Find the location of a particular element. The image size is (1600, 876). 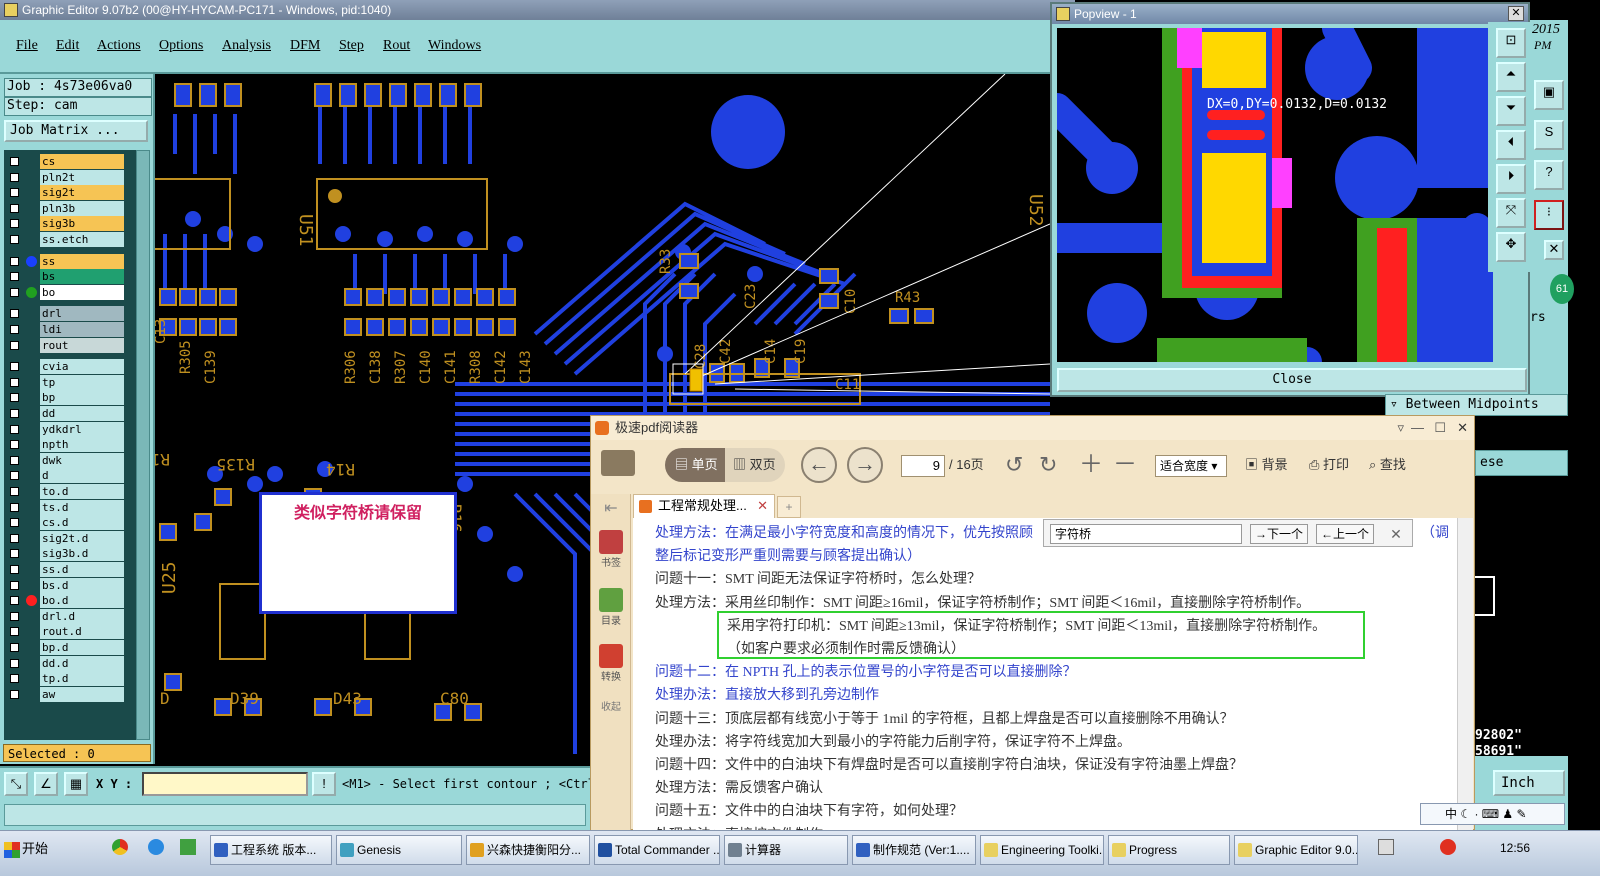

app-quick-icon is located at coordinates (188, 847).